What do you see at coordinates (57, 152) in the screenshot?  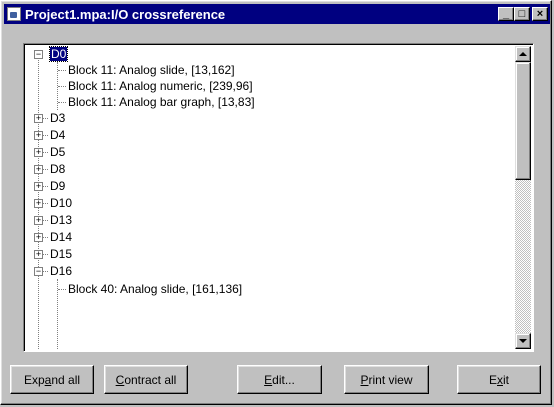 I see `tree-node: D5` at bounding box center [57, 152].